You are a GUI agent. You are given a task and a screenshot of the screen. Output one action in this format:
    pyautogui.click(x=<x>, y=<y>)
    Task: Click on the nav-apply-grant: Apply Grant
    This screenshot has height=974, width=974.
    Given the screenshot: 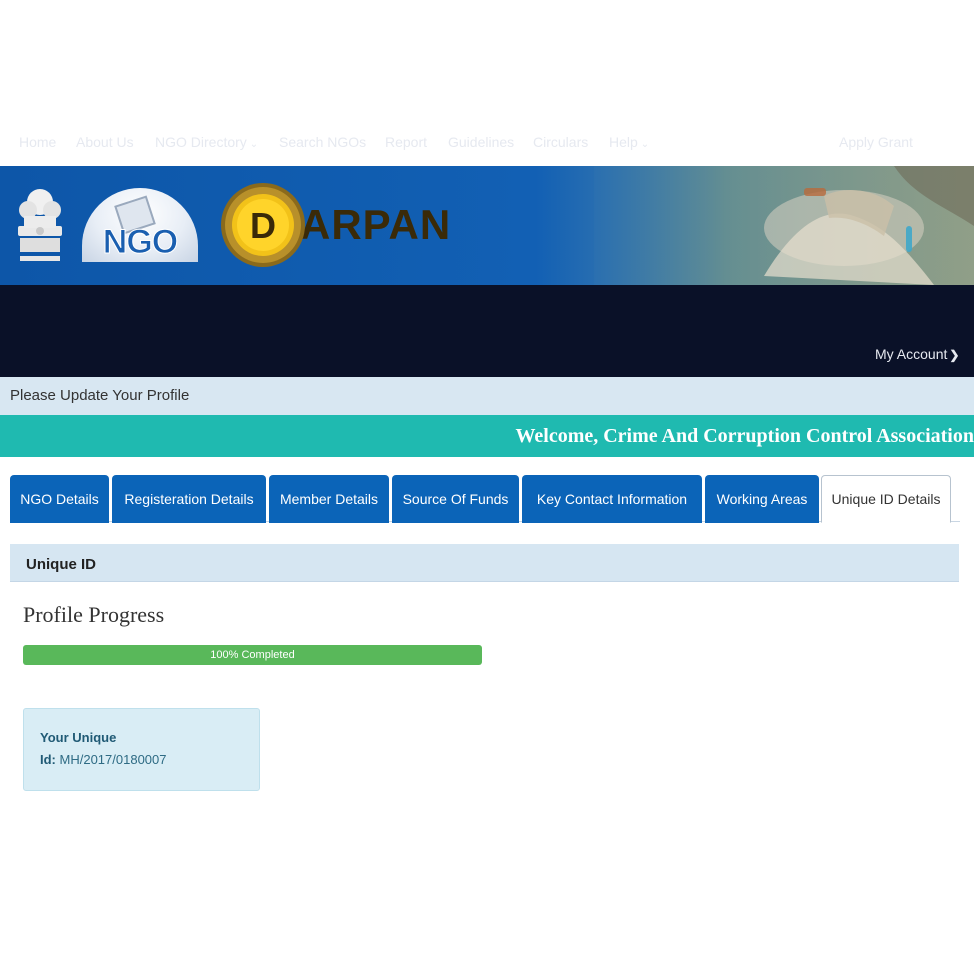 What is the action you would take?
    pyautogui.click(x=876, y=142)
    